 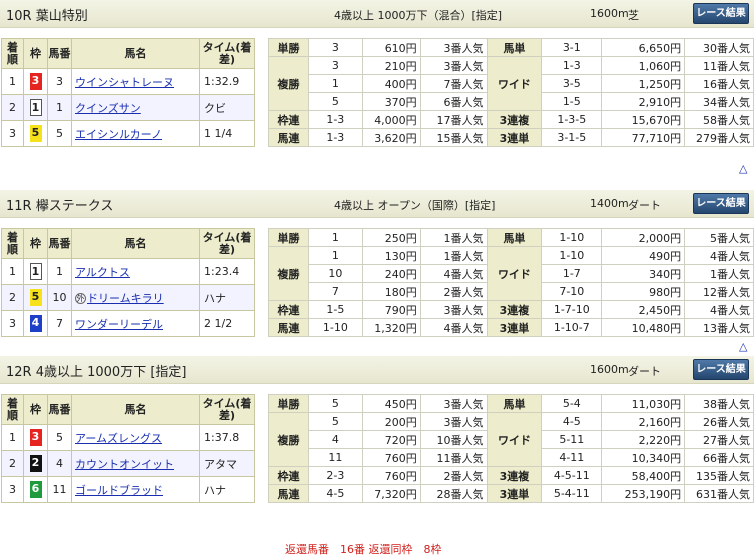 I want to click on table-row: 3 5 5 エイシンルカーノ 1 1/4, so click(x=128, y=133).